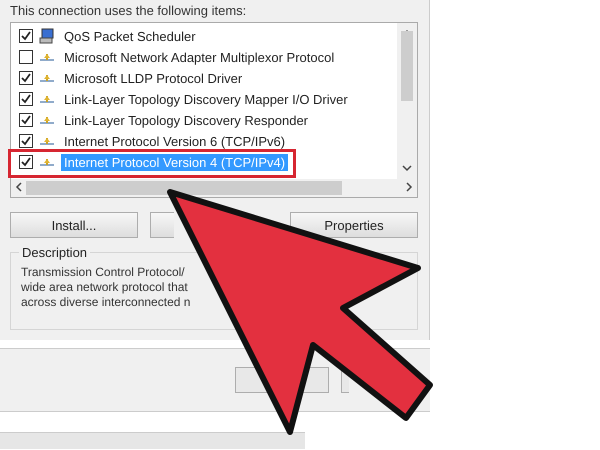 The image size is (600, 450). Describe the element at coordinates (153, 78) in the screenshot. I see `list-item: Microsoft LLDP Protocol Driver` at that location.